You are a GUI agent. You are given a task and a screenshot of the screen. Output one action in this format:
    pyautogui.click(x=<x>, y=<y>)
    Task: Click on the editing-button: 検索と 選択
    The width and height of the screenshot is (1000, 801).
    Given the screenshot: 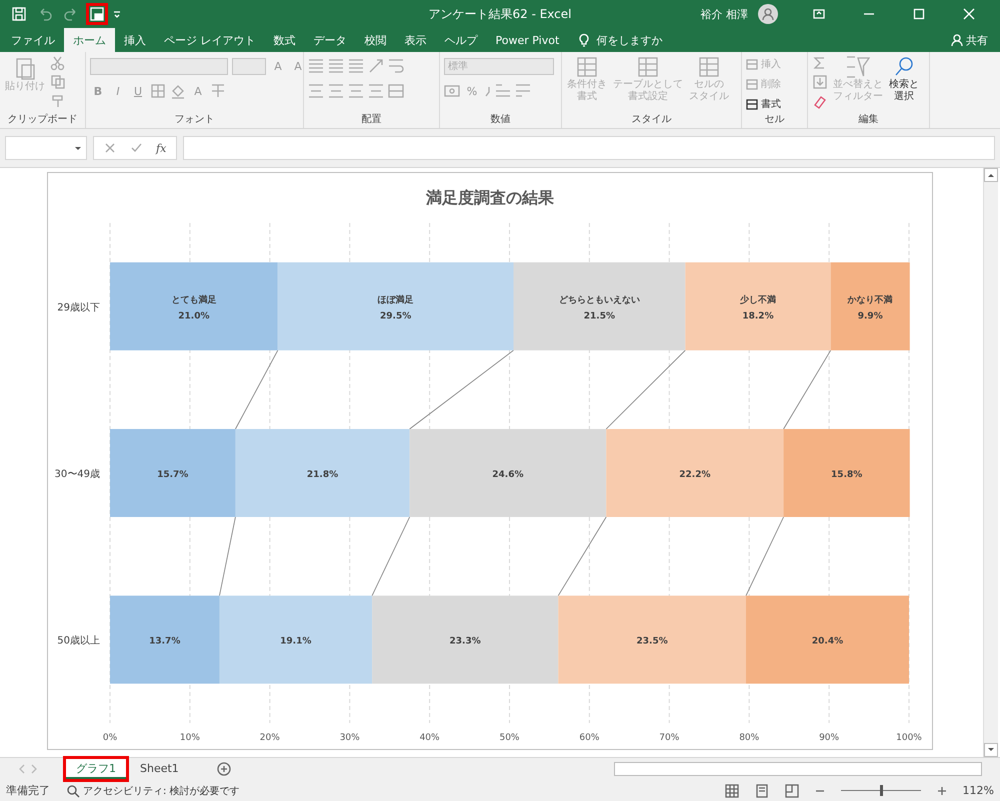 What is the action you would take?
    pyautogui.click(x=904, y=83)
    